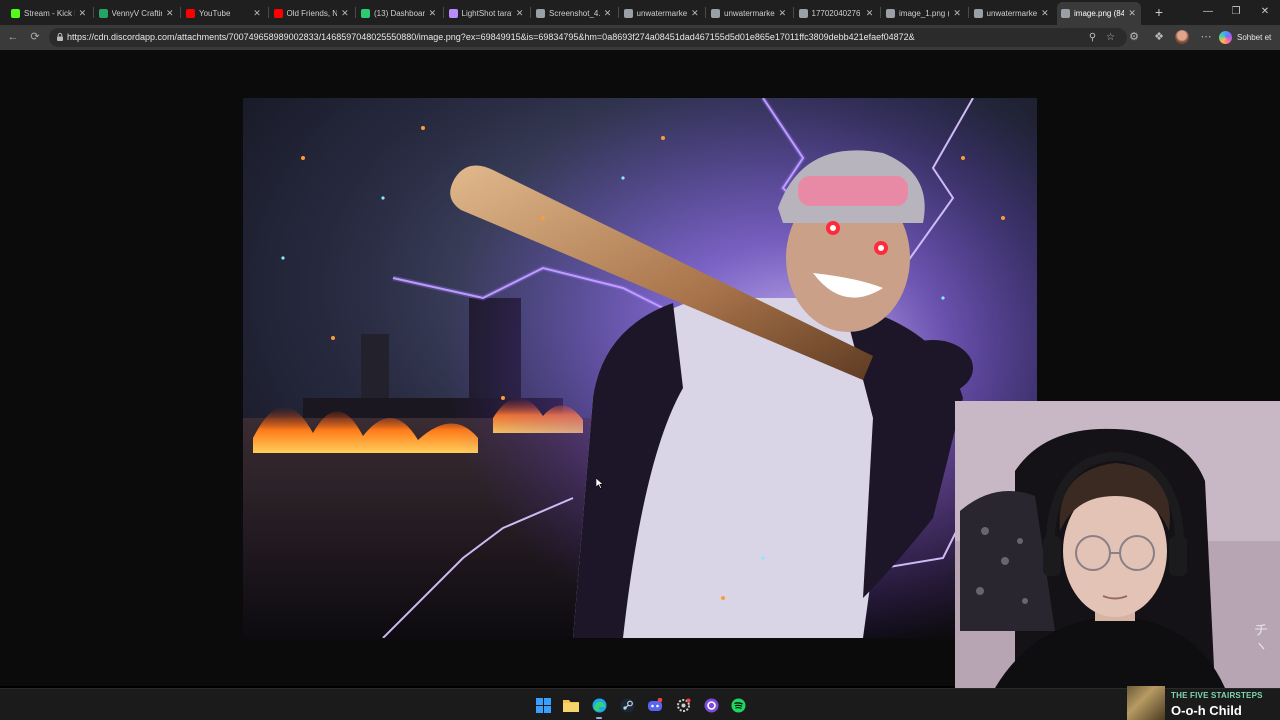  What do you see at coordinates (655, 705) in the screenshot?
I see `discord-icon` at bounding box center [655, 705].